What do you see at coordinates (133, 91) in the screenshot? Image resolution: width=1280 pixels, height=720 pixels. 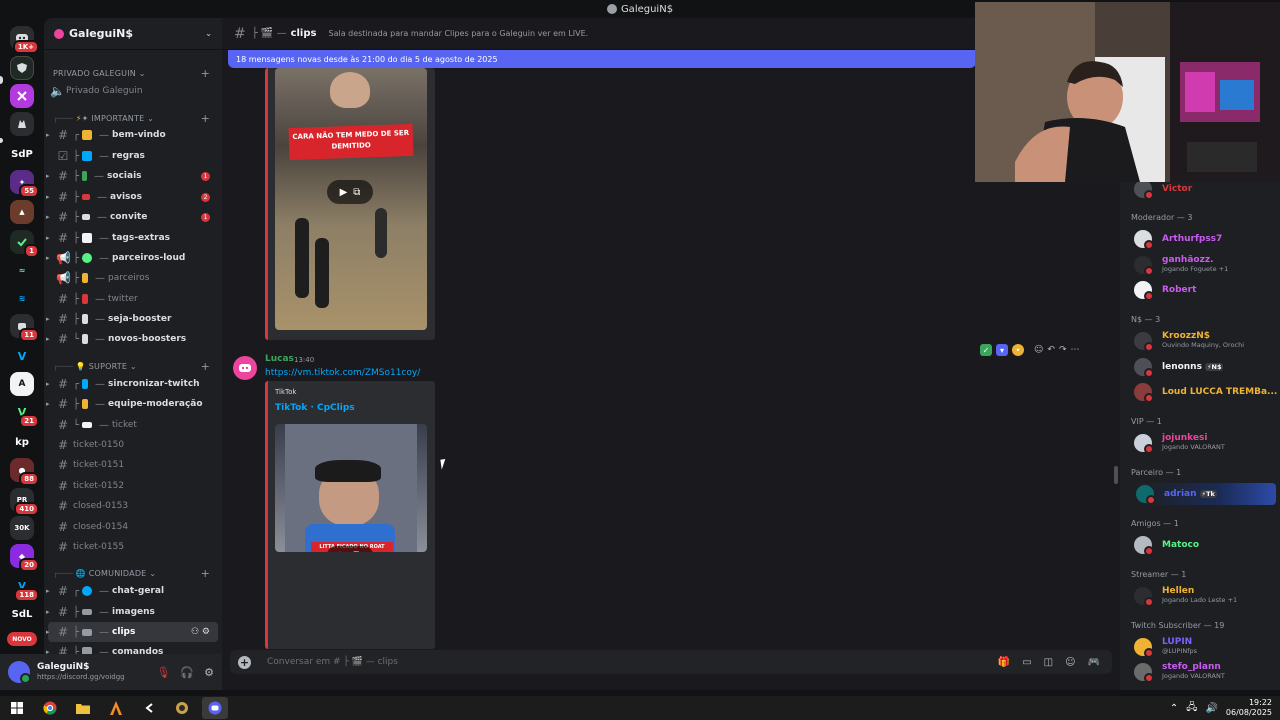 I see `voice-channel: 🔈 Privado Galeguin` at bounding box center [133, 91].